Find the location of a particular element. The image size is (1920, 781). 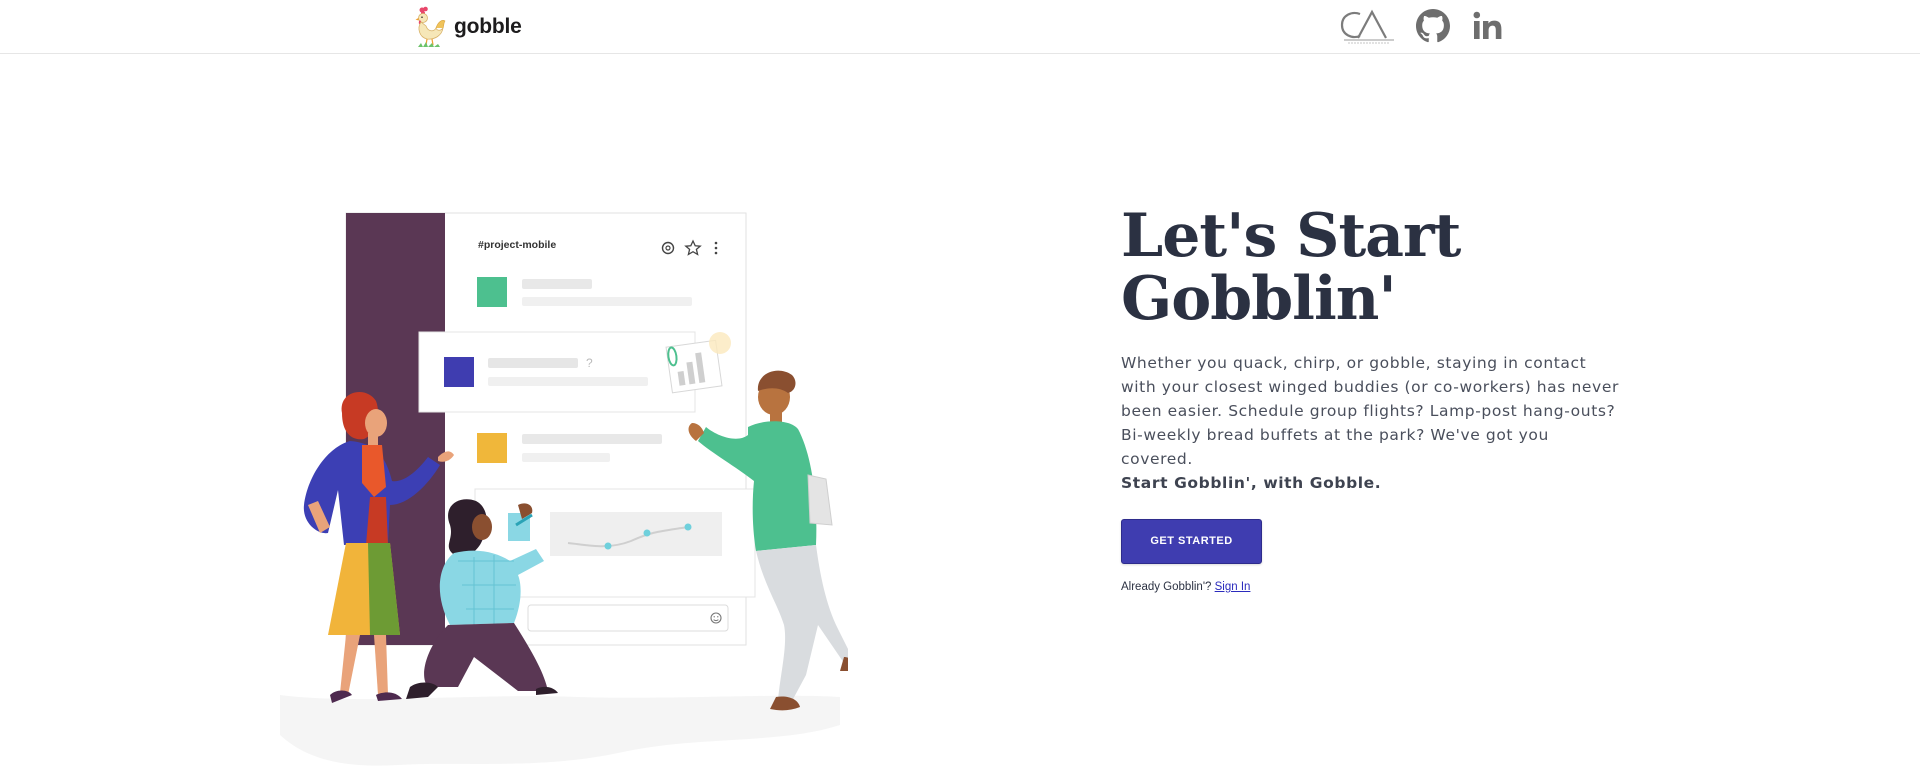

portfolio-ca-logo-icon is located at coordinates (1367, 26).